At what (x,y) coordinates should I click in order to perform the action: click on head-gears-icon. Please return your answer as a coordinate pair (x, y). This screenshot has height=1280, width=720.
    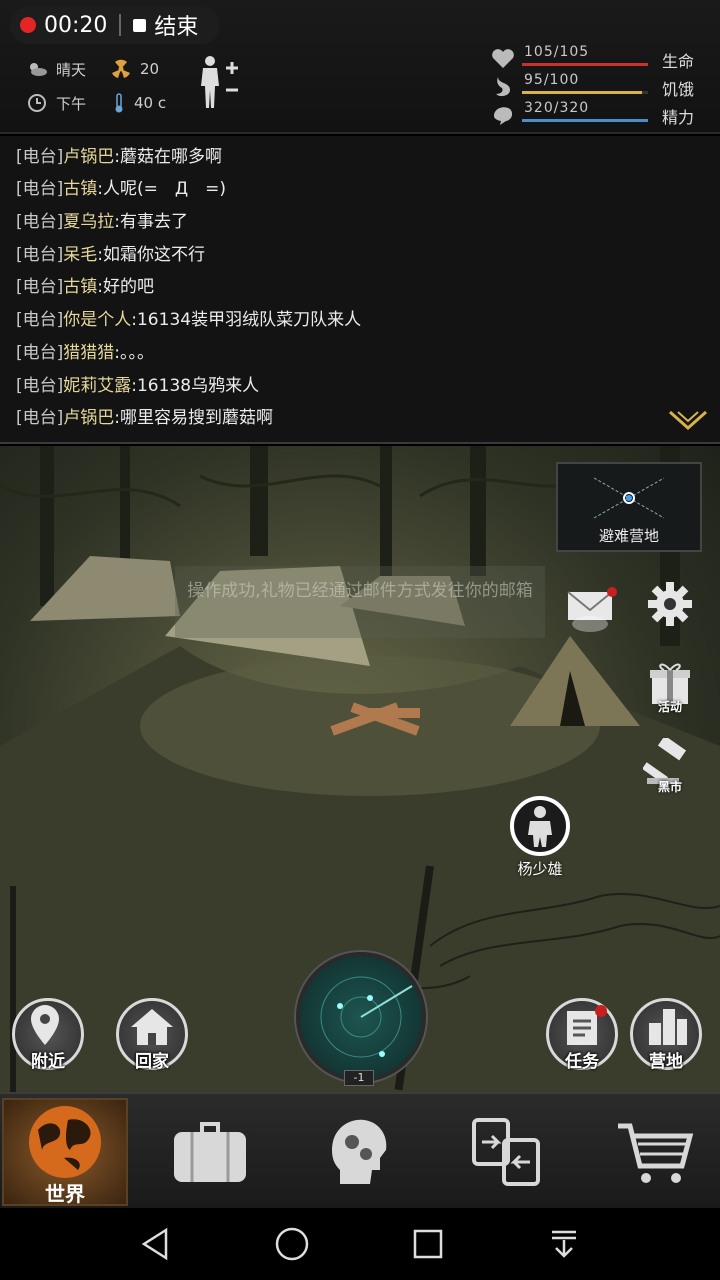
    Looking at the image, I should click on (359, 1151).